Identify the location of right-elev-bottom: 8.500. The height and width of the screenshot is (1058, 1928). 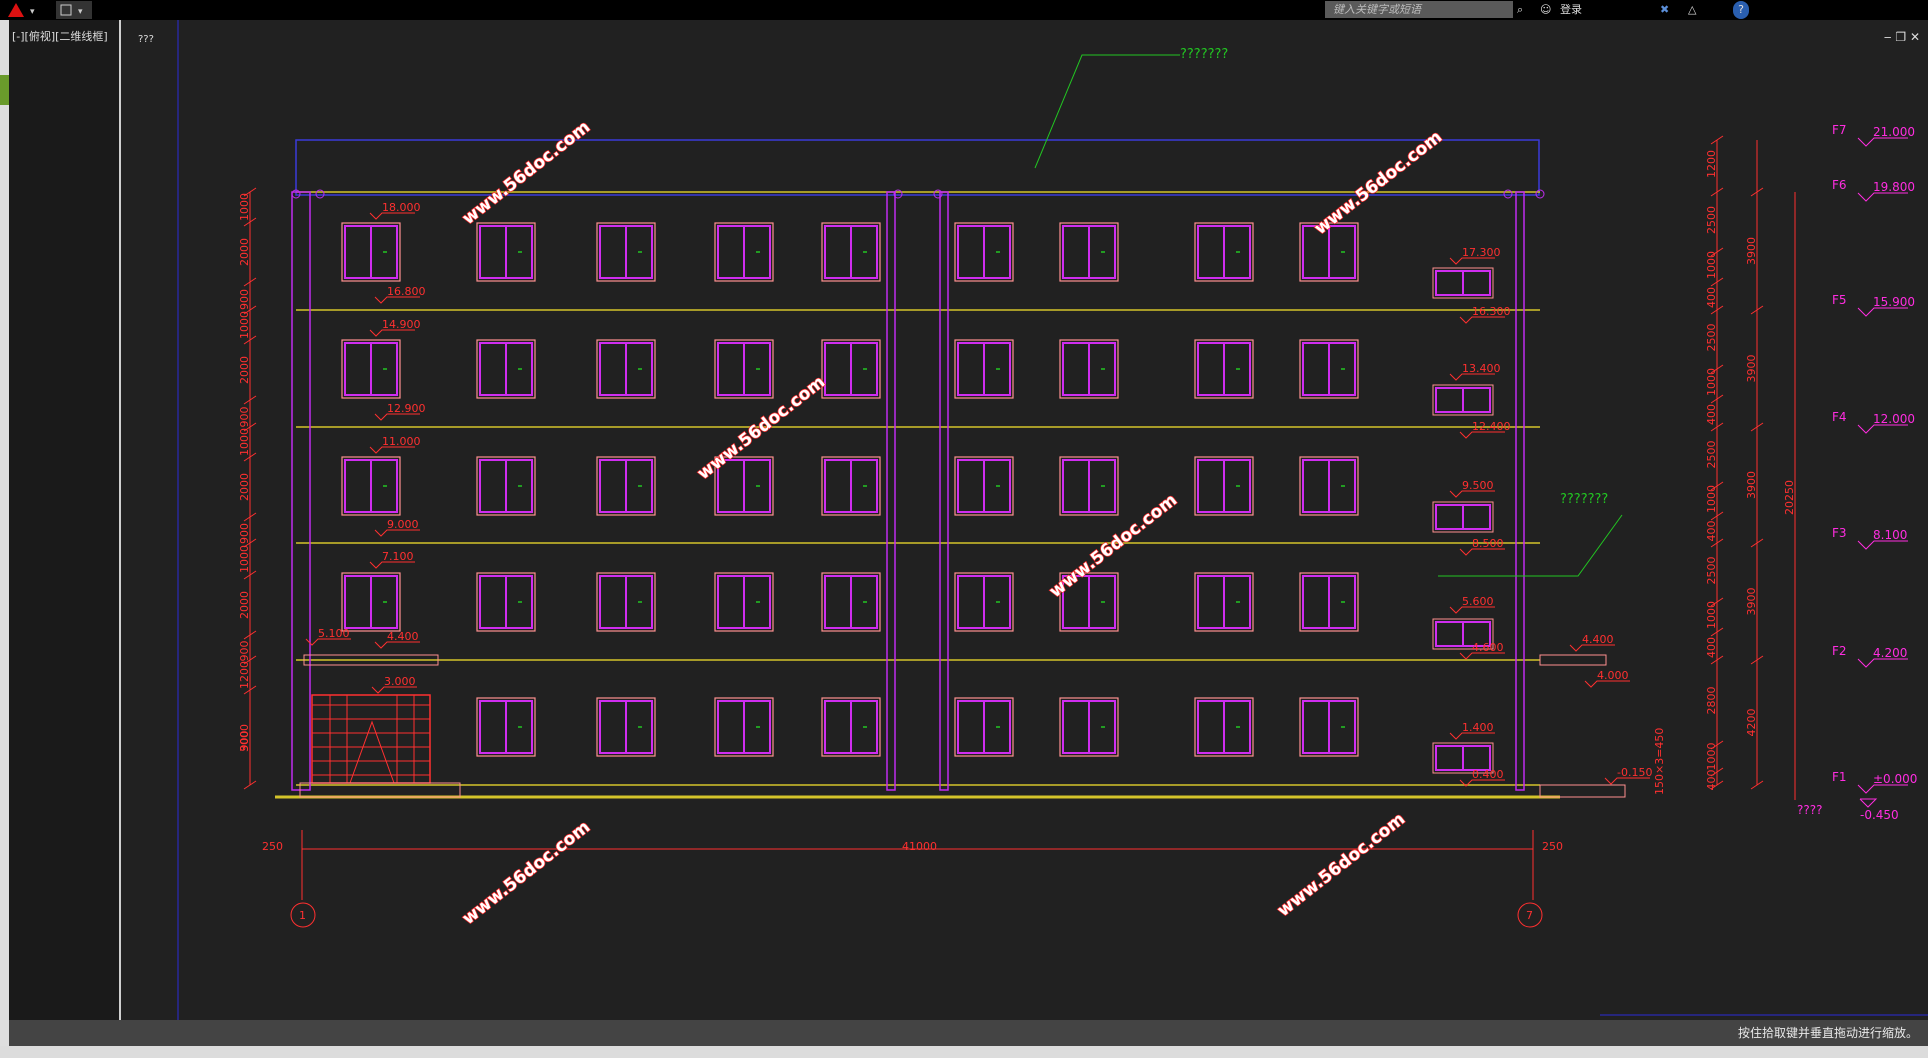
(1482, 546).